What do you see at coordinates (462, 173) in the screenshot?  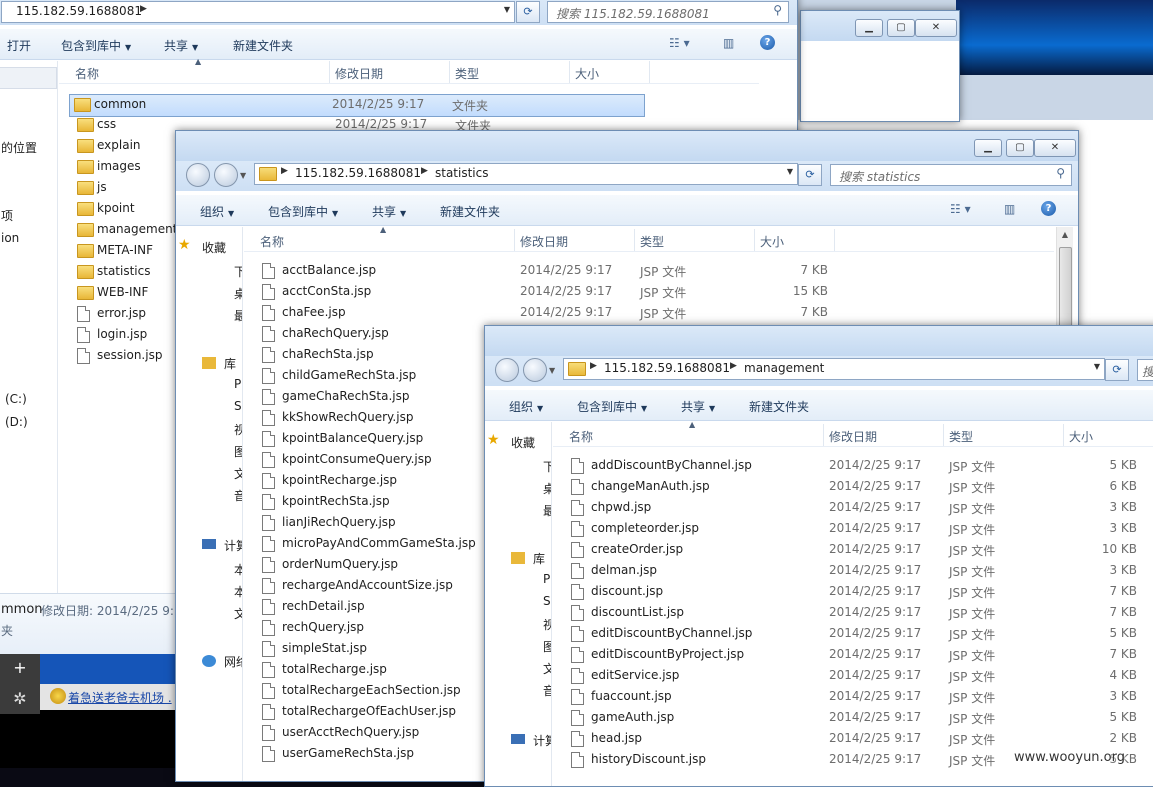 I see `address-segment-folder: statistics` at bounding box center [462, 173].